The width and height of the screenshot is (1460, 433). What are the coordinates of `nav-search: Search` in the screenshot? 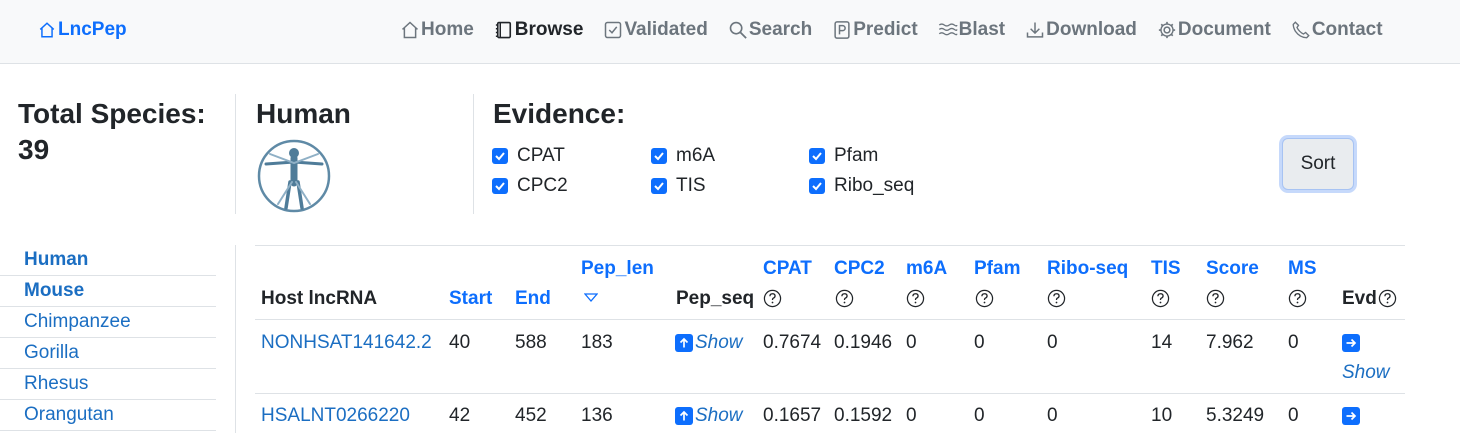 It's located at (770, 30).